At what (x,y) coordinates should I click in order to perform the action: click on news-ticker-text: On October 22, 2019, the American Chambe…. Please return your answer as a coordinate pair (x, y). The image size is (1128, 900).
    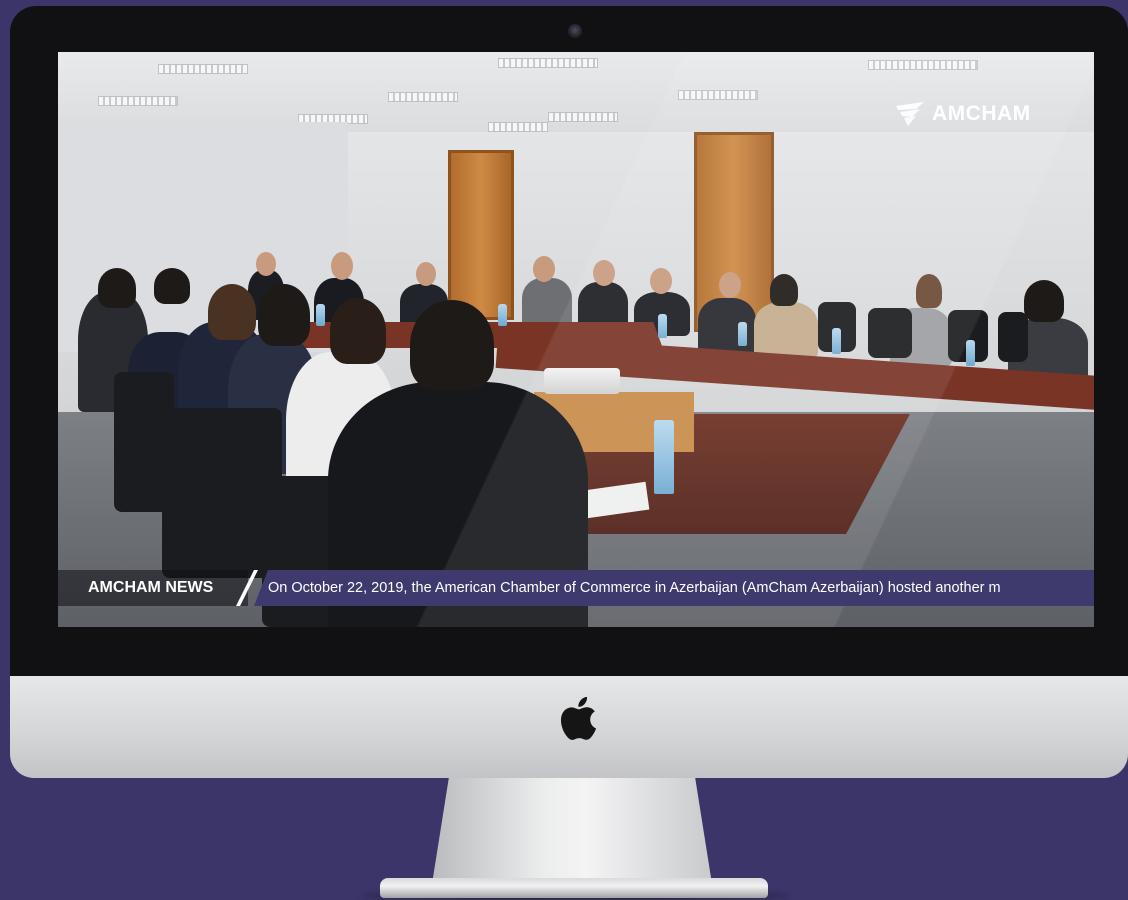
    Looking at the image, I should click on (674, 588).